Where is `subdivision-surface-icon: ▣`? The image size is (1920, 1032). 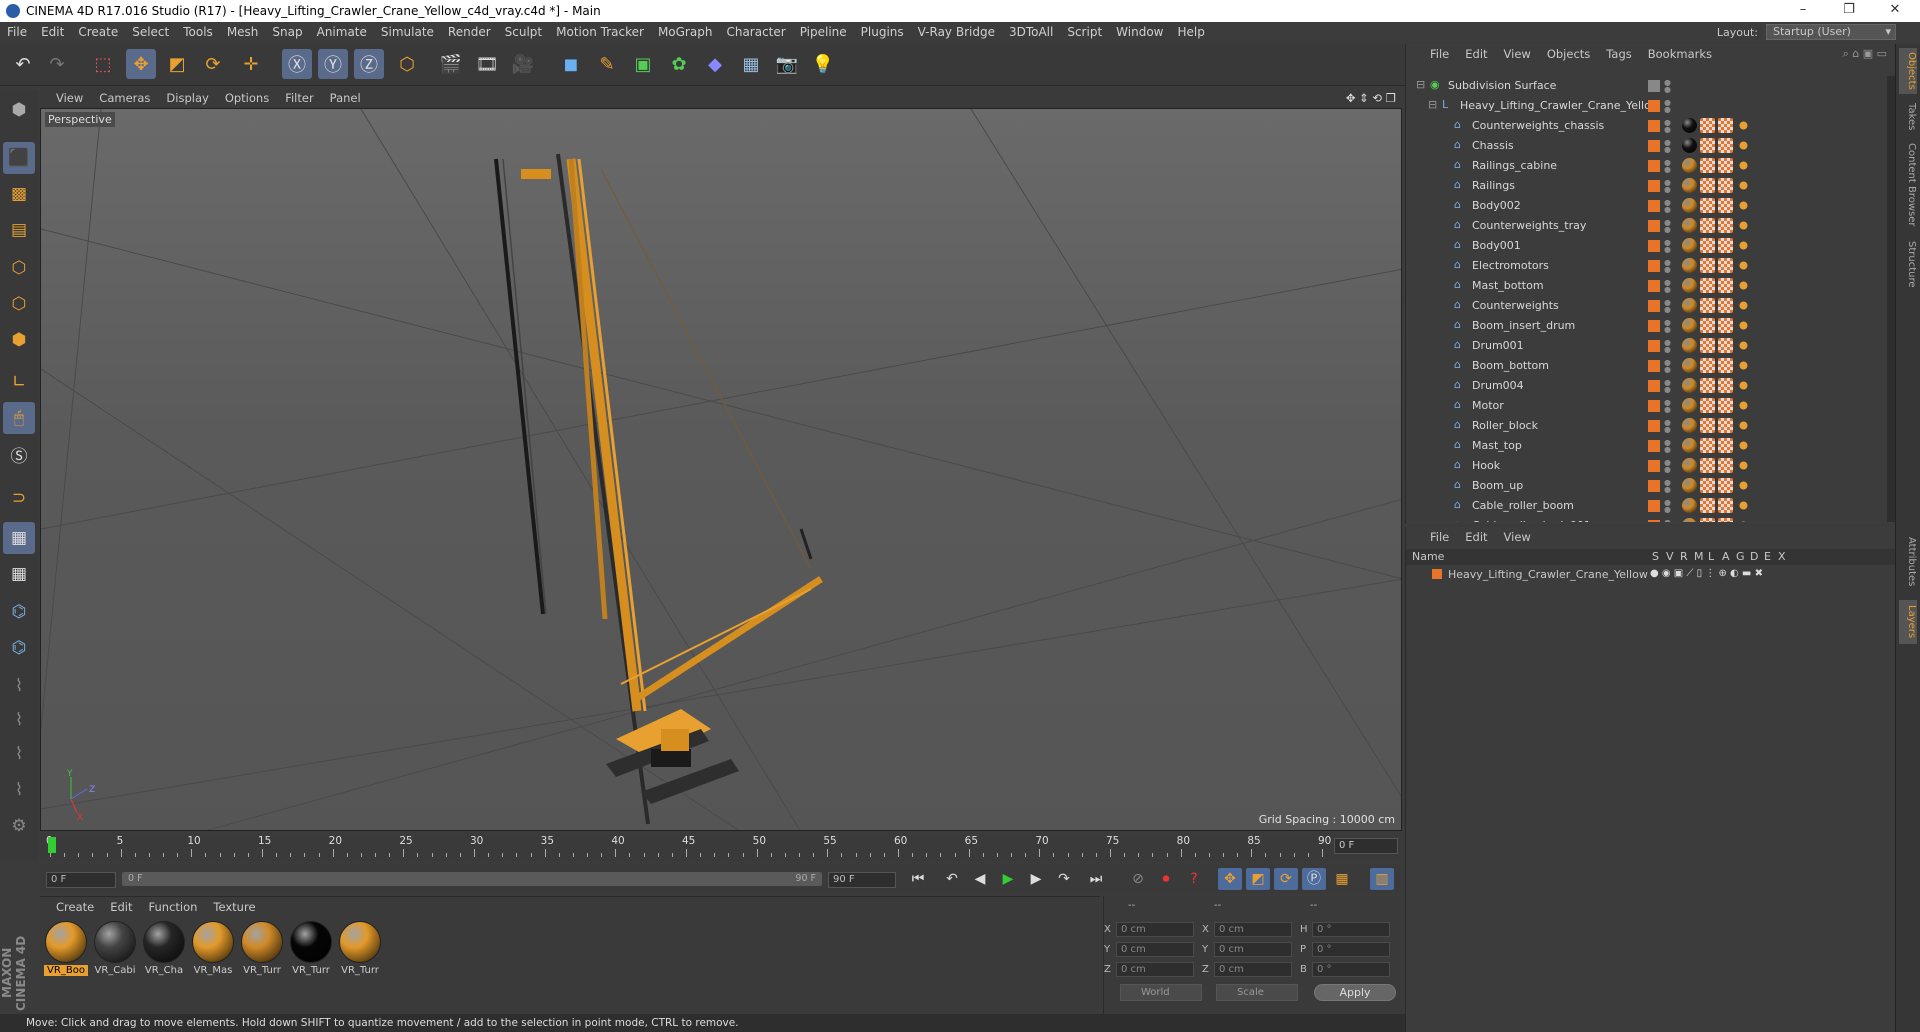 subdivision-surface-icon: ▣ is located at coordinates (643, 64).